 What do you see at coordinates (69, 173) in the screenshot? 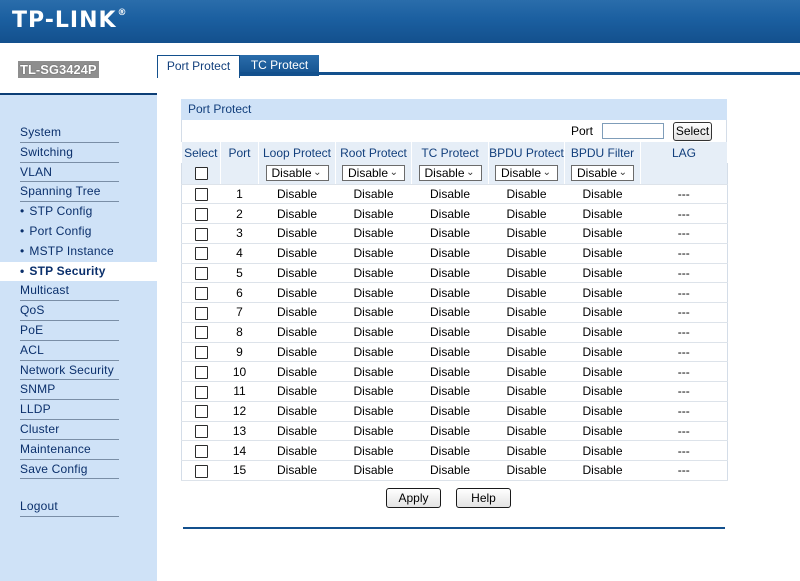
I see `sidebar-item-vlan: VLAN` at bounding box center [69, 173].